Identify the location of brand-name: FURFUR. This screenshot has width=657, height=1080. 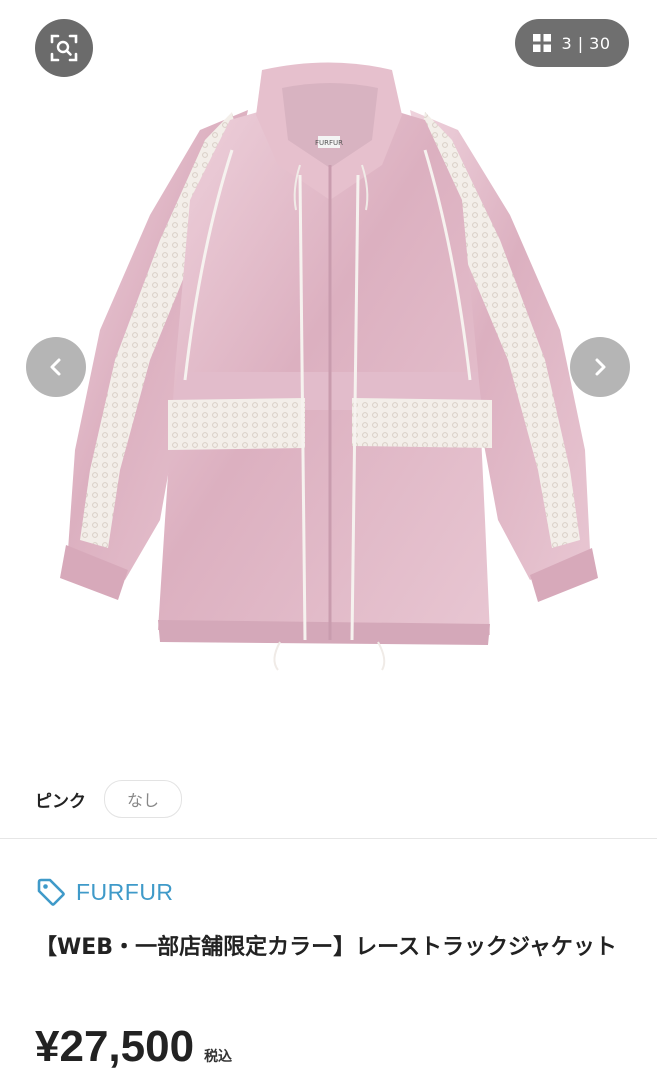
(125, 891).